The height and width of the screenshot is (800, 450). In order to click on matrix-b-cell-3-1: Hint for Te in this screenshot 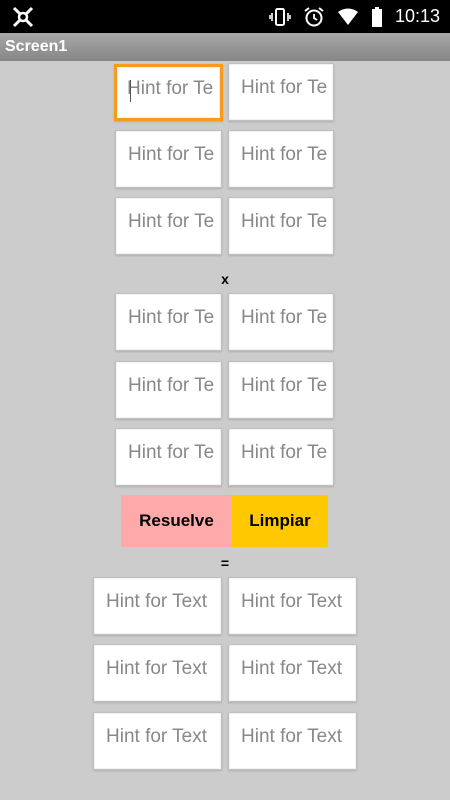, I will do `click(168, 457)`.